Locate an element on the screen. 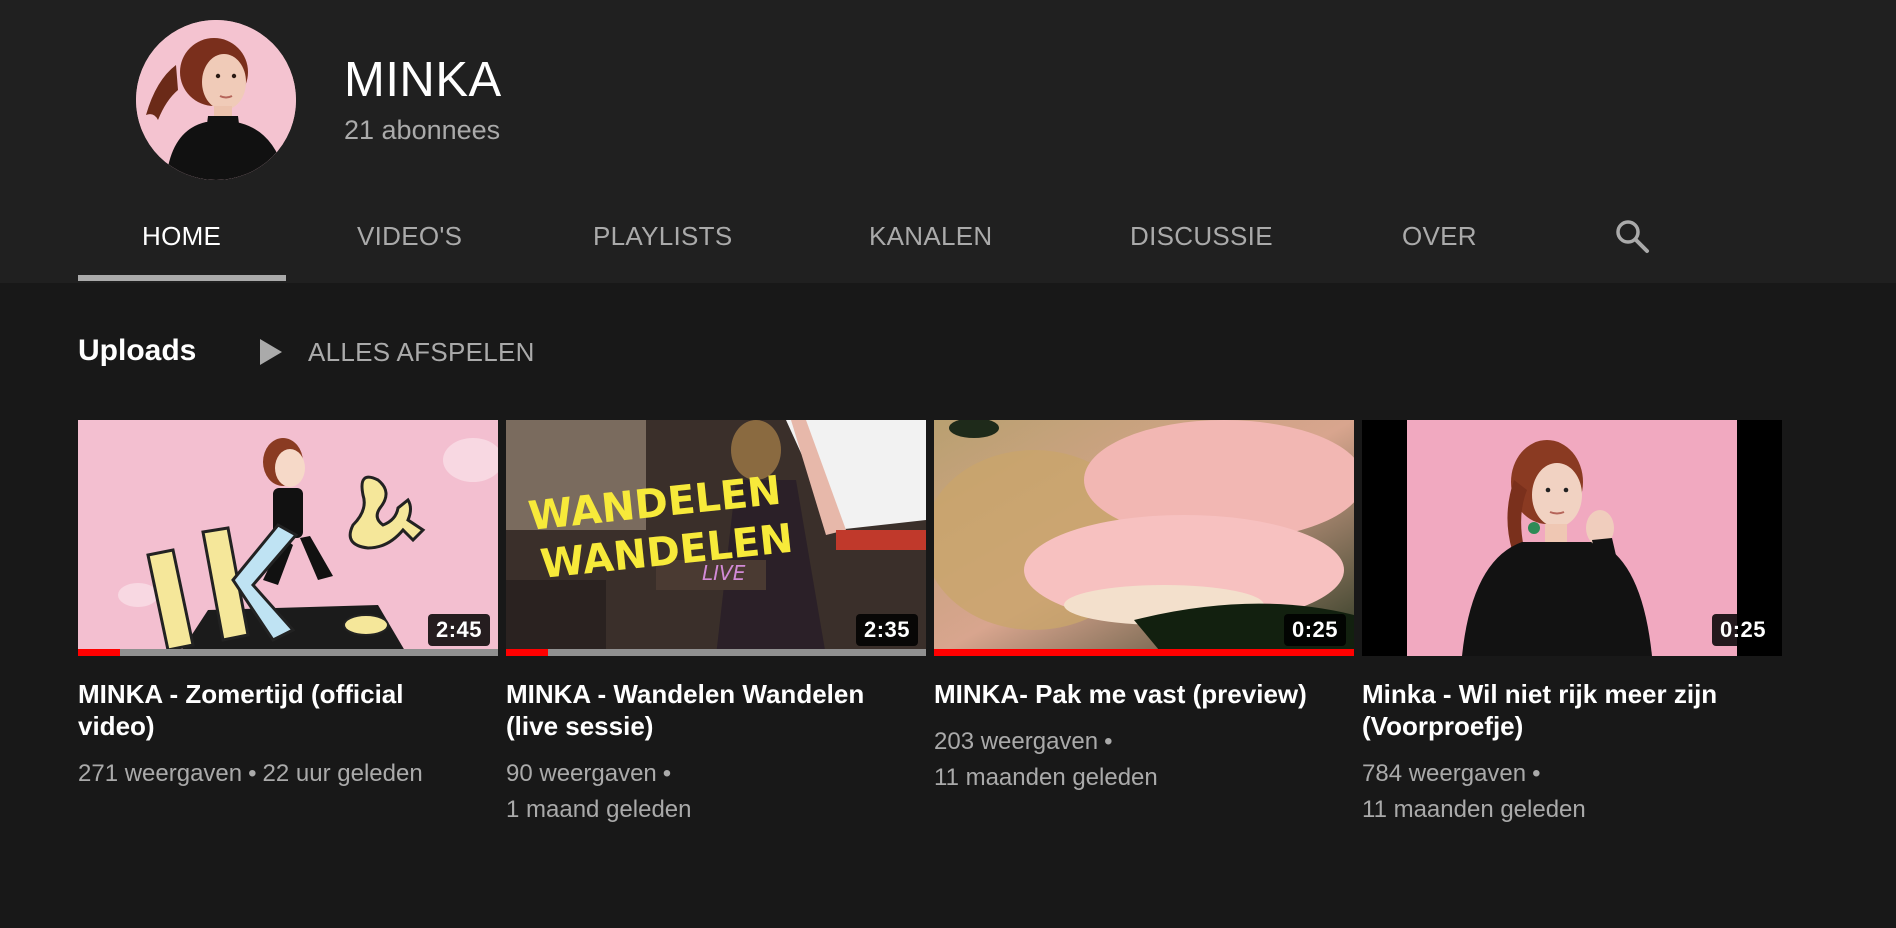 The image size is (1896, 928). play-all-button: ALLES AFSPELEN is located at coordinates (396, 352).